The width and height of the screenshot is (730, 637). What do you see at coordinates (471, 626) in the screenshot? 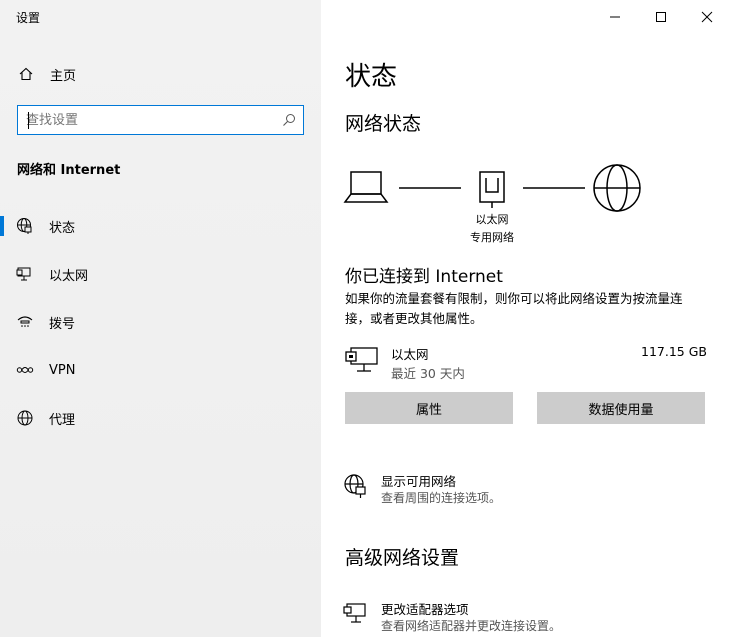
I see `adapter-options-subtitle: 查看网络适配器并更改连接设置。` at bounding box center [471, 626].